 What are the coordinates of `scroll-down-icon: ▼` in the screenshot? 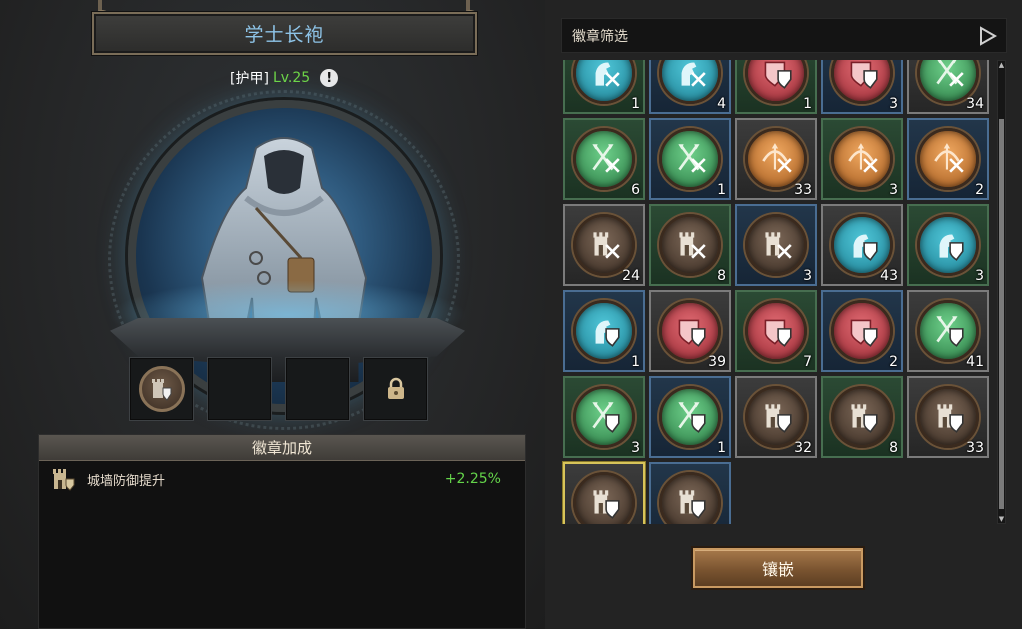 It's located at (1001, 519).